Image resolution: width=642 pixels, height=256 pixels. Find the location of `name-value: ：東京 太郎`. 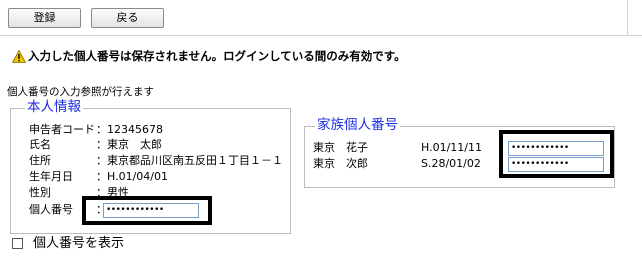

name-value: ：東京 太郎 is located at coordinates (129, 144).